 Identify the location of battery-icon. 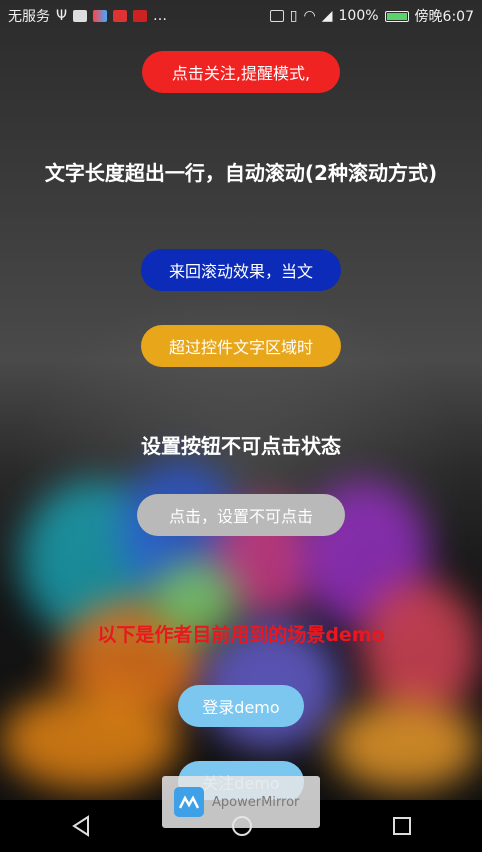
(396, 16).